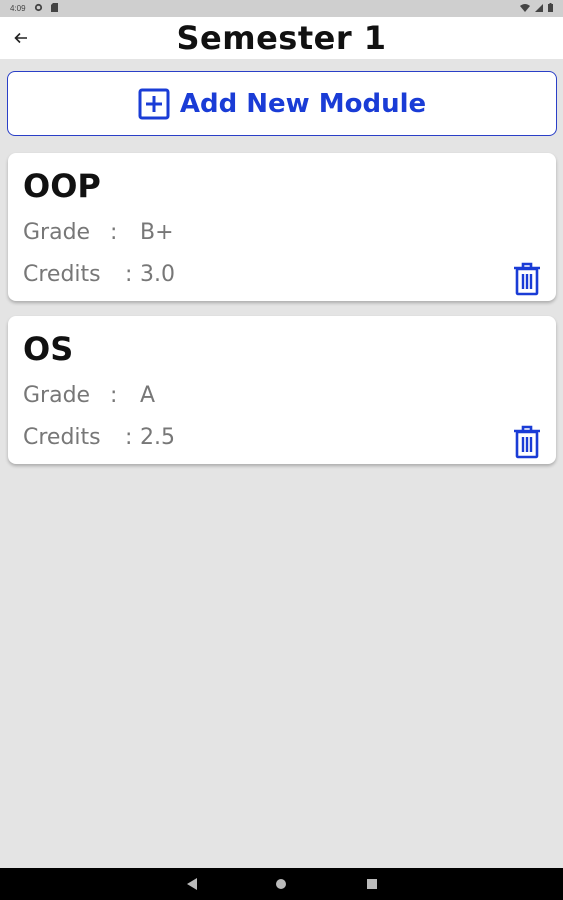  I want to click on page-title: Semester 1, so click(281, 38).